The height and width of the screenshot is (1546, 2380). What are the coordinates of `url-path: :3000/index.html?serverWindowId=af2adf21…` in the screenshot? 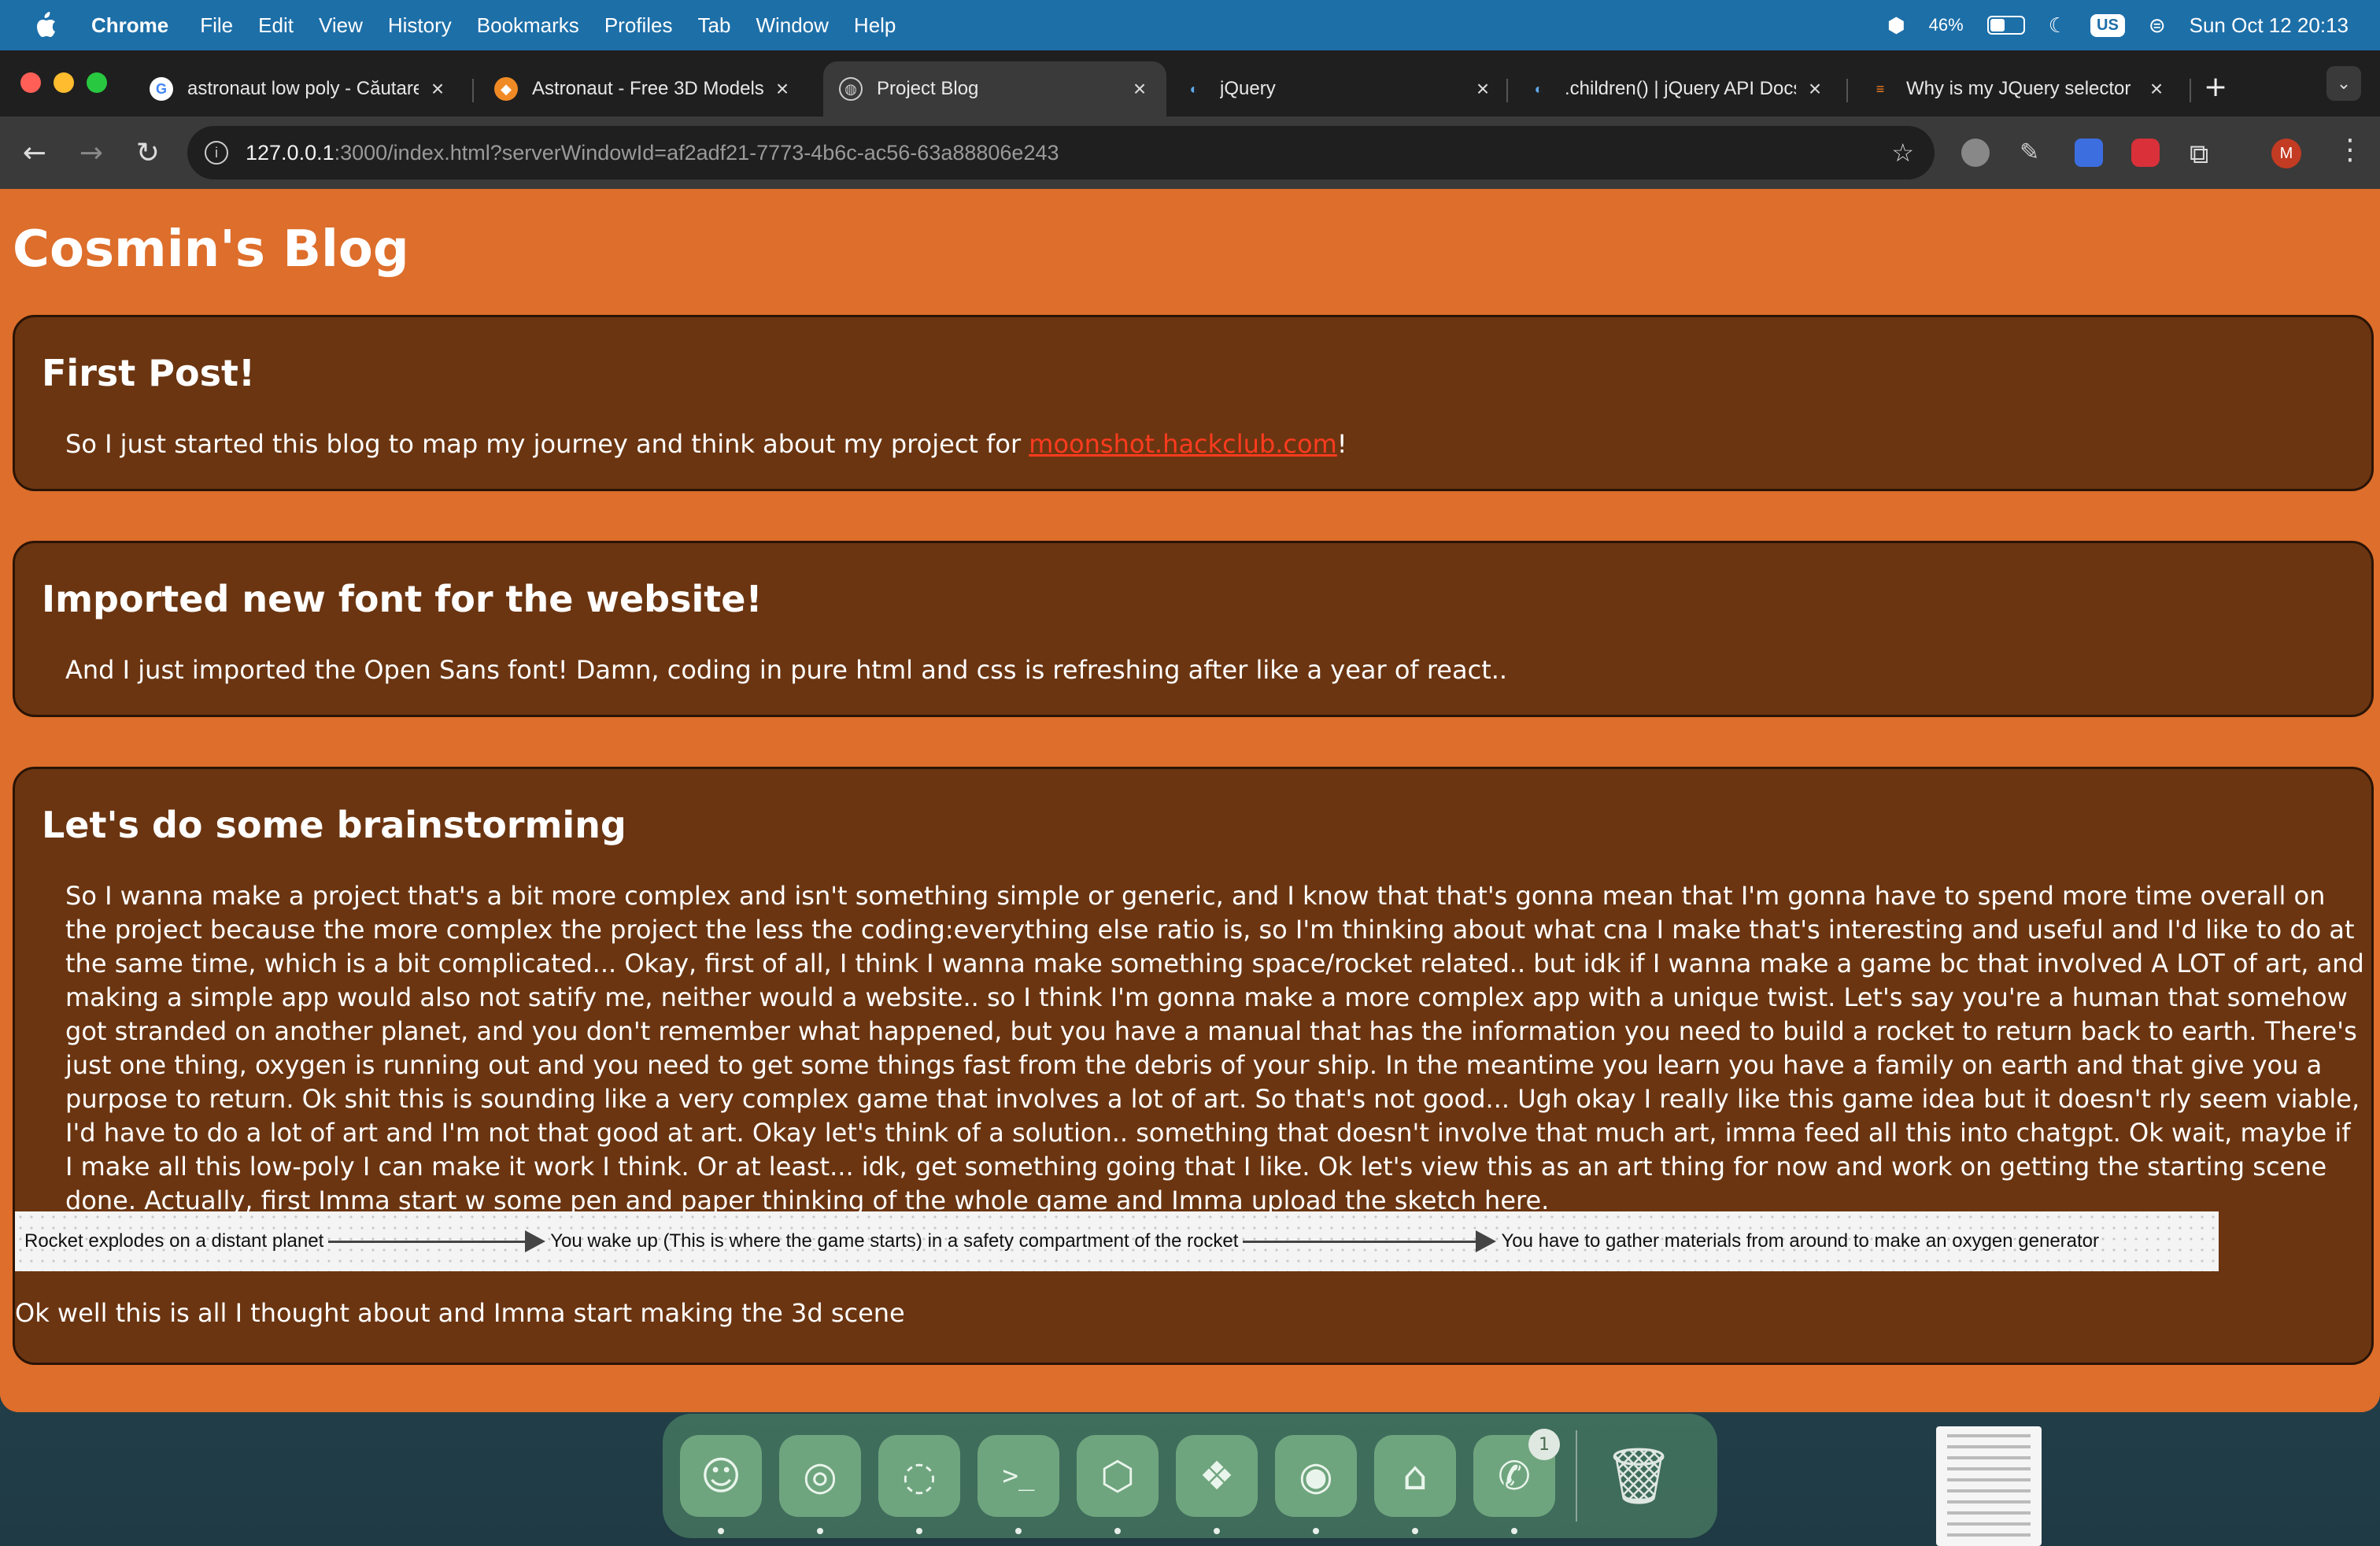 It's located at (696, 152).